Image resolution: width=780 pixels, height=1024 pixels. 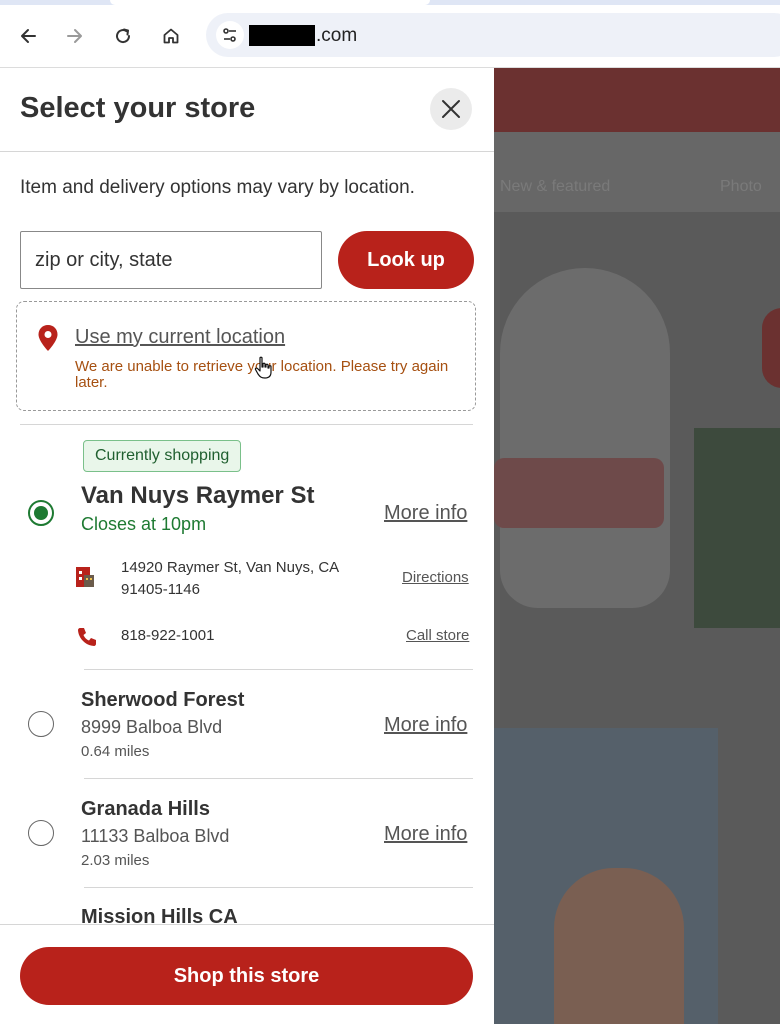 I want to click on hand-cursor-icon, so click(x=263, y=367).